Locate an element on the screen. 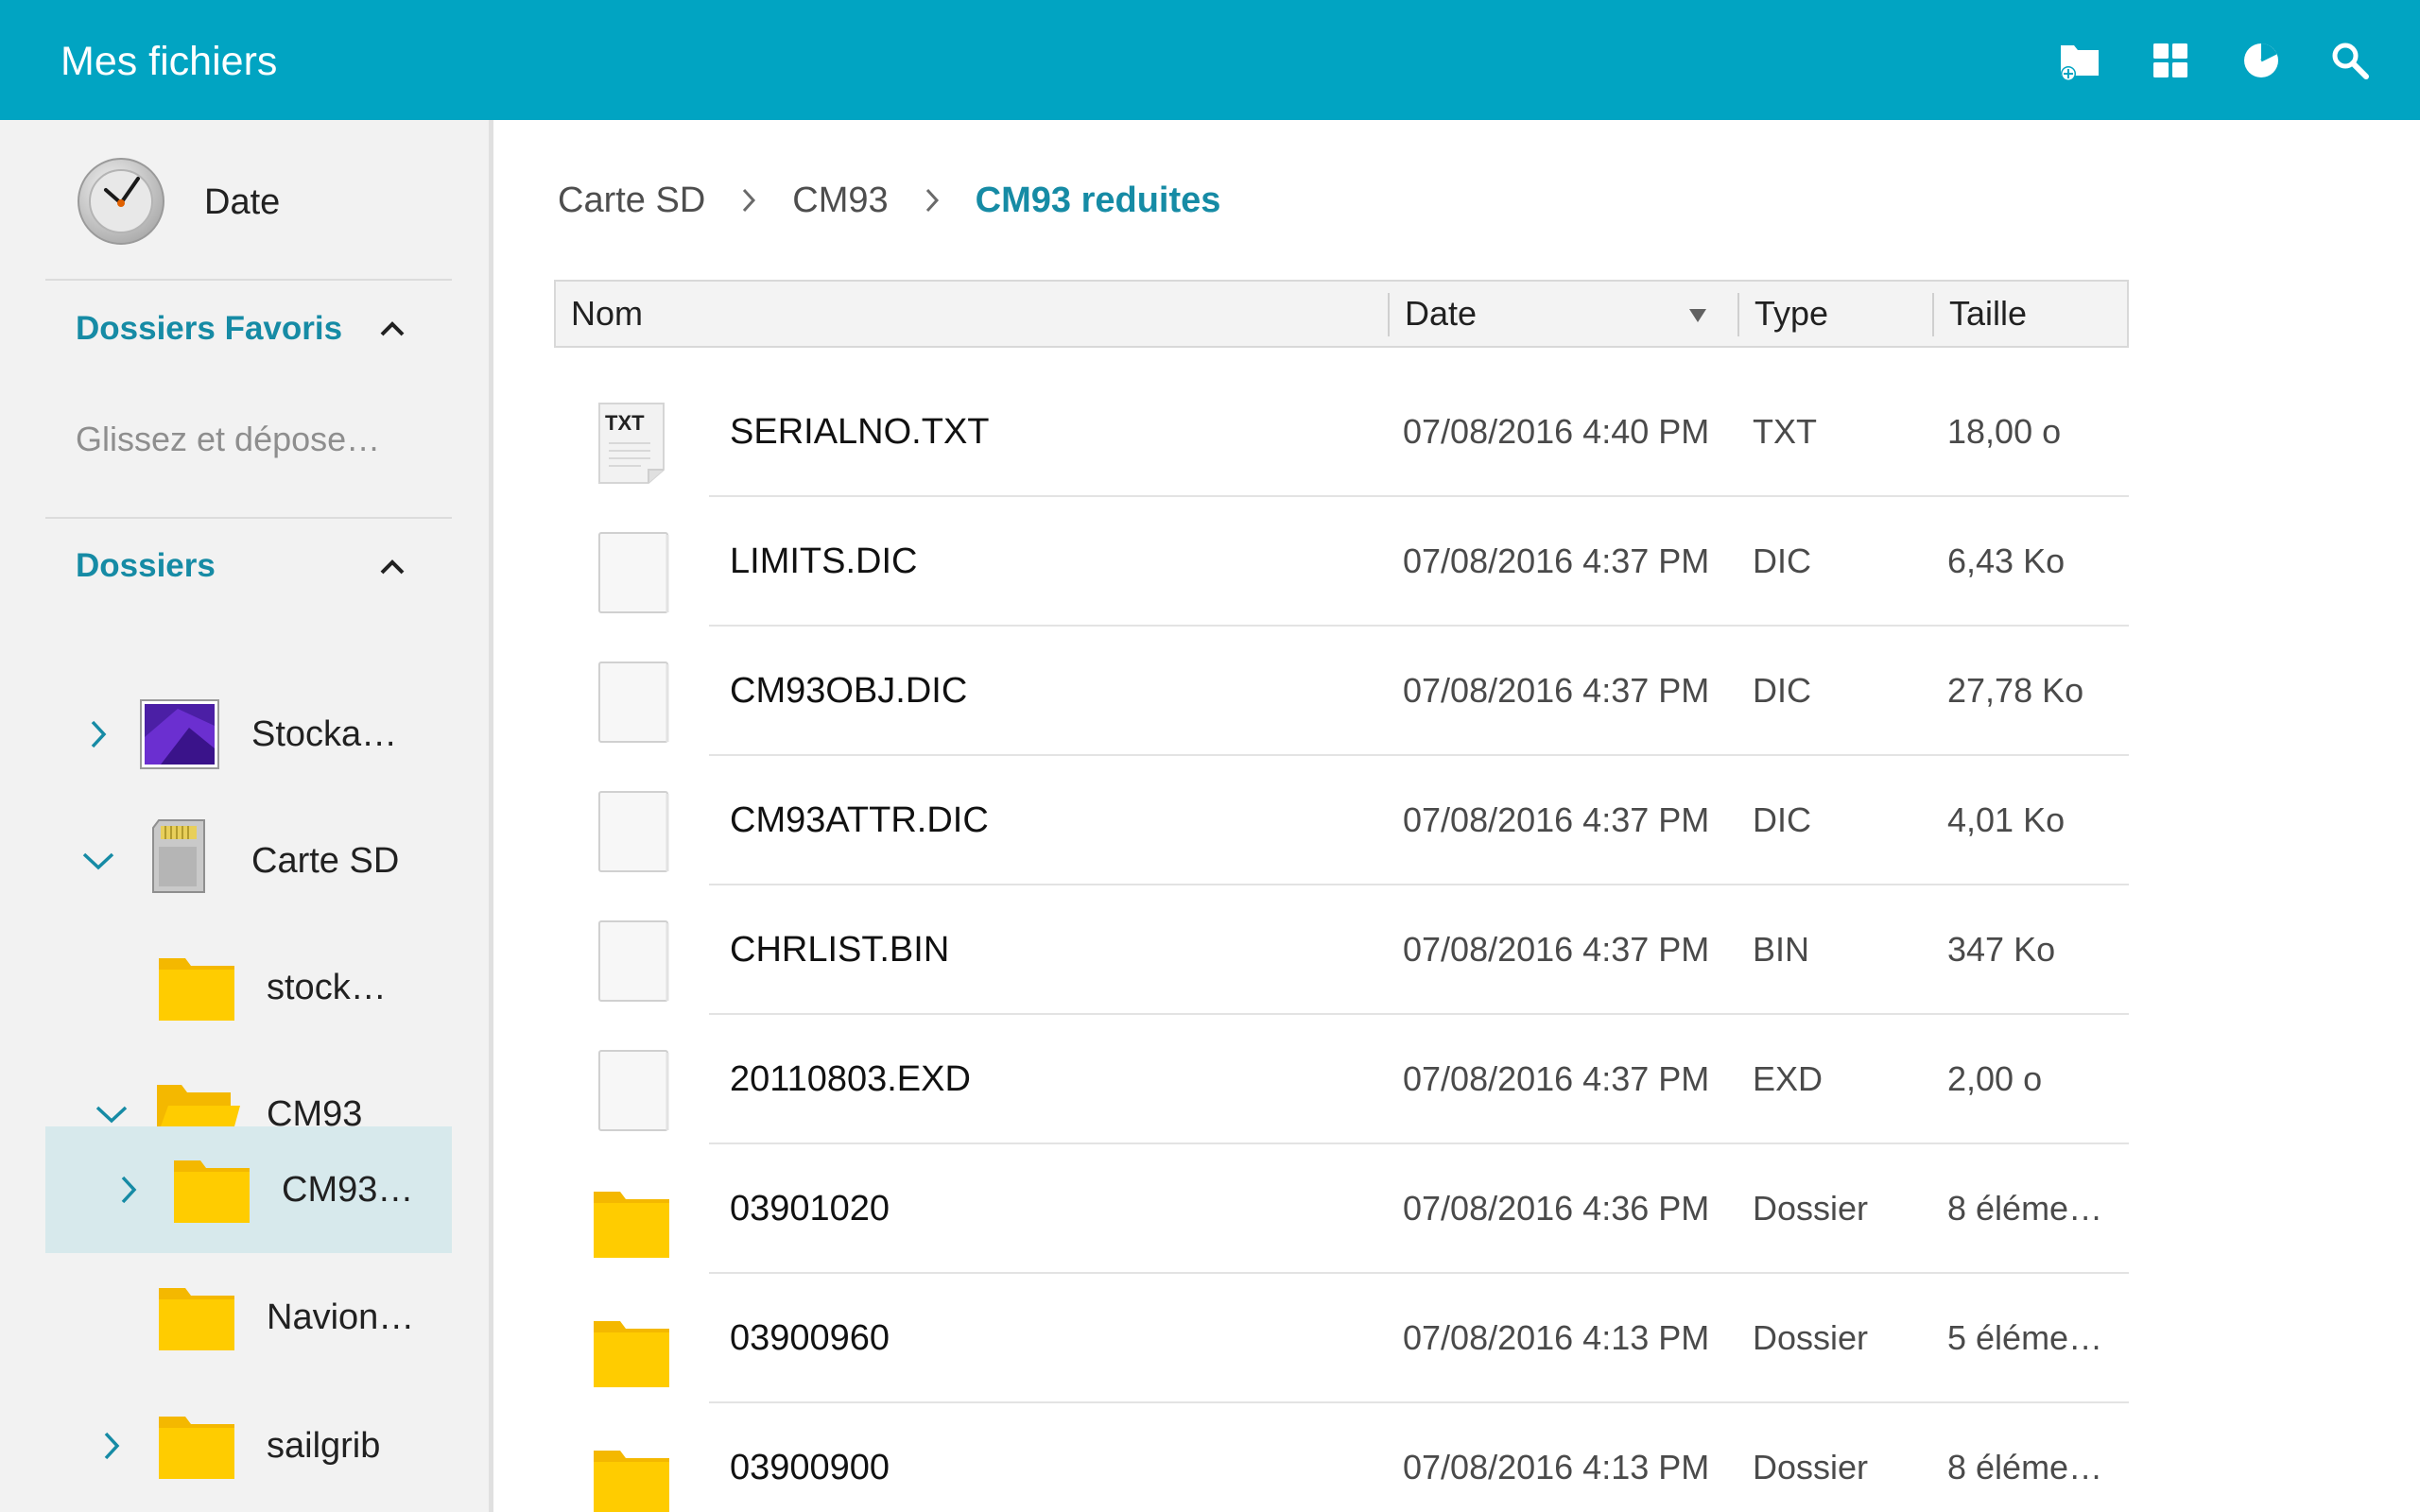 This screenshot has height=1512, width=2420. file-name: 03900960 is located at coordinates (810, 1338).